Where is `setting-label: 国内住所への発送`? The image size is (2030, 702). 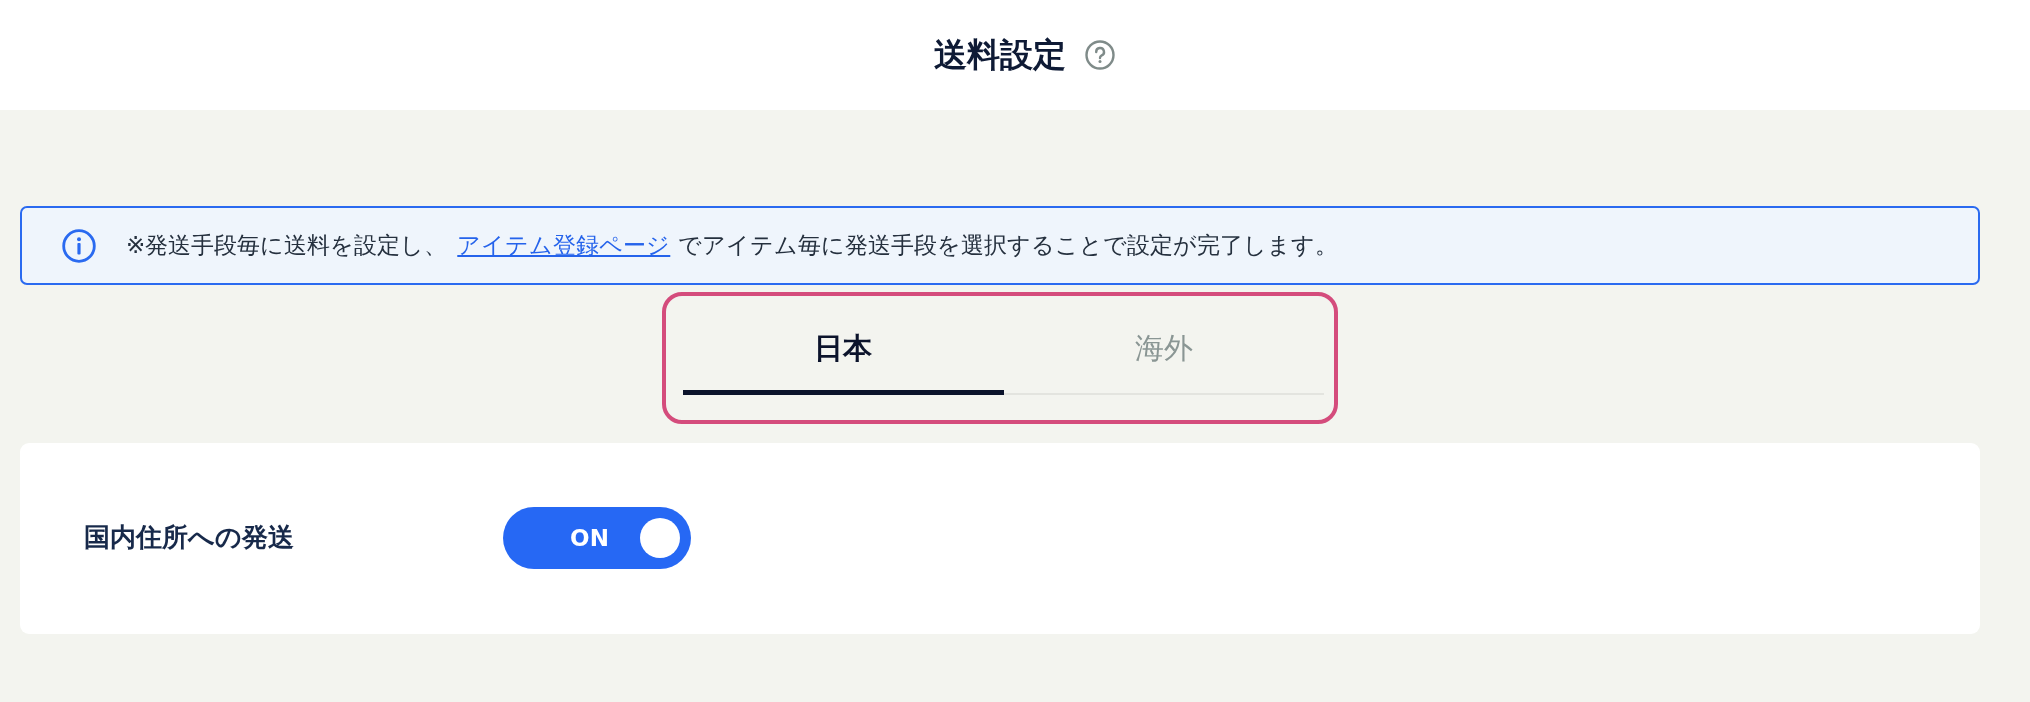 setting-label: 国内住所への発送 is located at coordinates (189, 538).